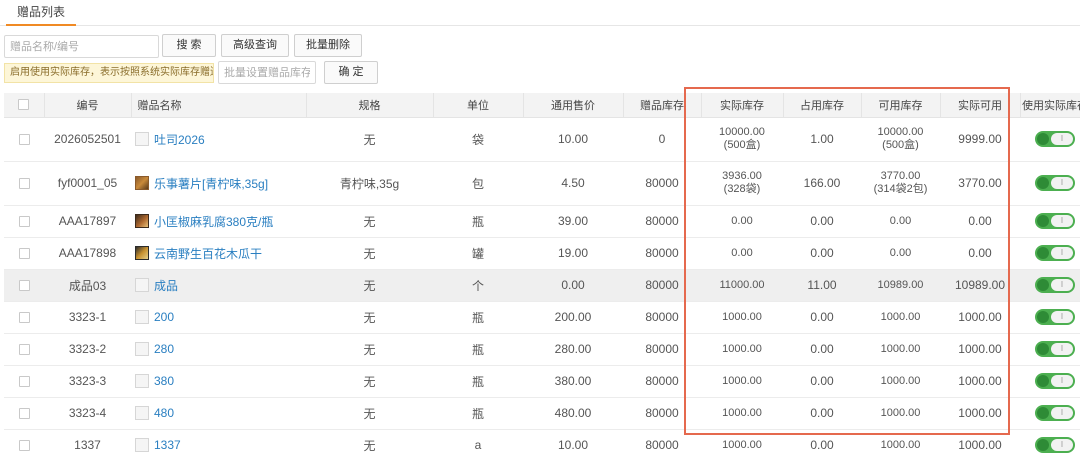 Image resolution: width=1080 pixels, height=455 pixels. Describe the element at coordinates (328, 45) in the screenshot. I see `batch-delete-button: 批量删除` at that location.